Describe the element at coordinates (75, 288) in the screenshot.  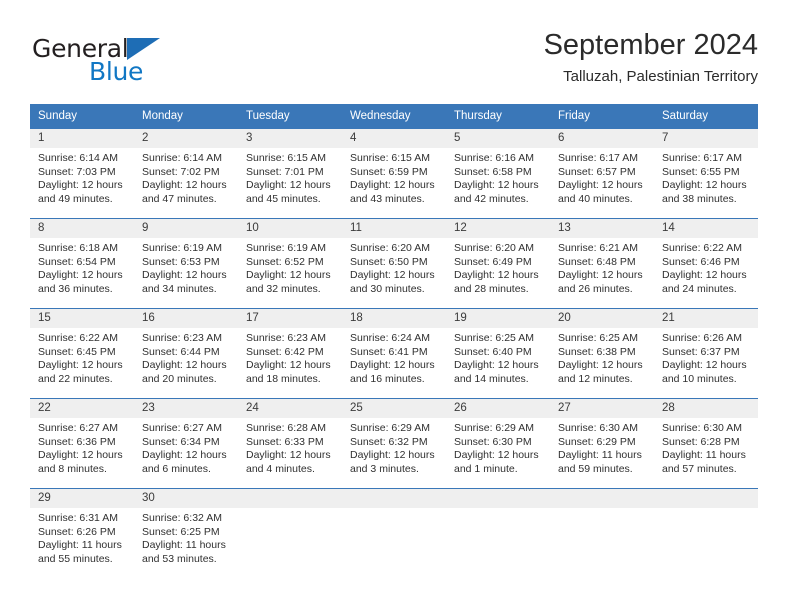
I see `daylight-text-line2: and 36 minutes.` at that location.